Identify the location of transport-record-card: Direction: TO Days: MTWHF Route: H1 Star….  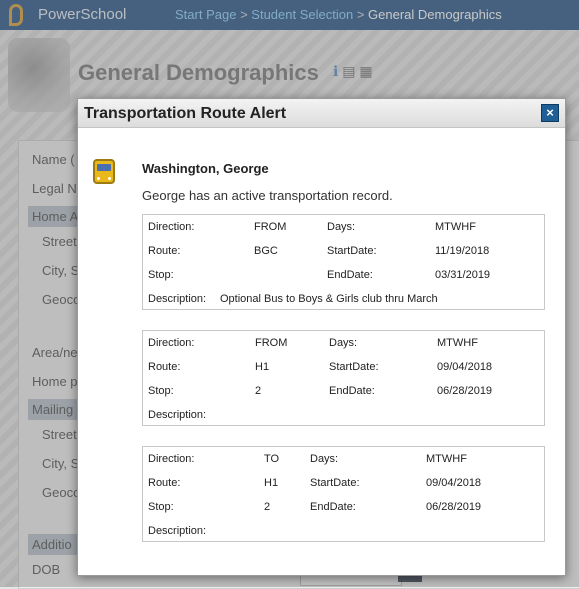
(343, 494).